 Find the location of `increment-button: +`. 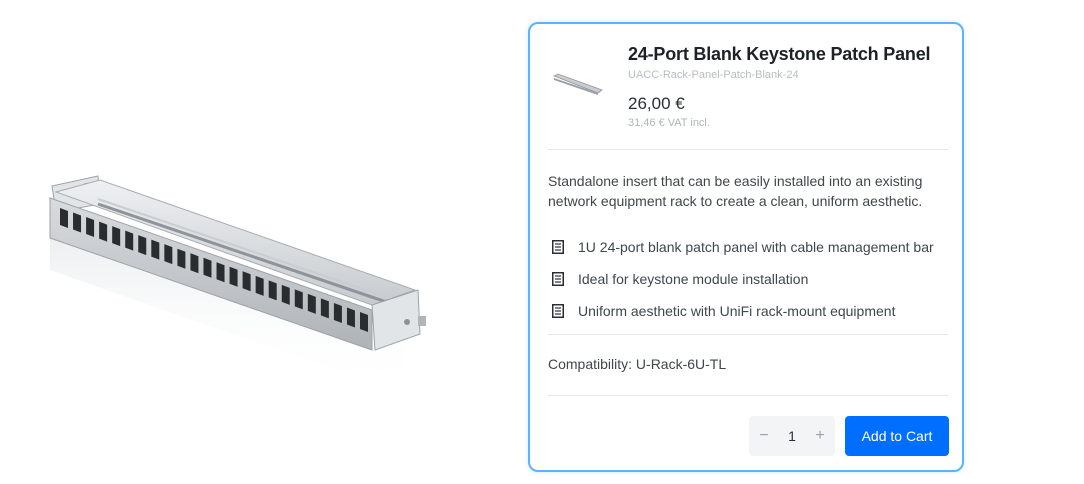

increment-button: + is located at coordinates (820, 436).